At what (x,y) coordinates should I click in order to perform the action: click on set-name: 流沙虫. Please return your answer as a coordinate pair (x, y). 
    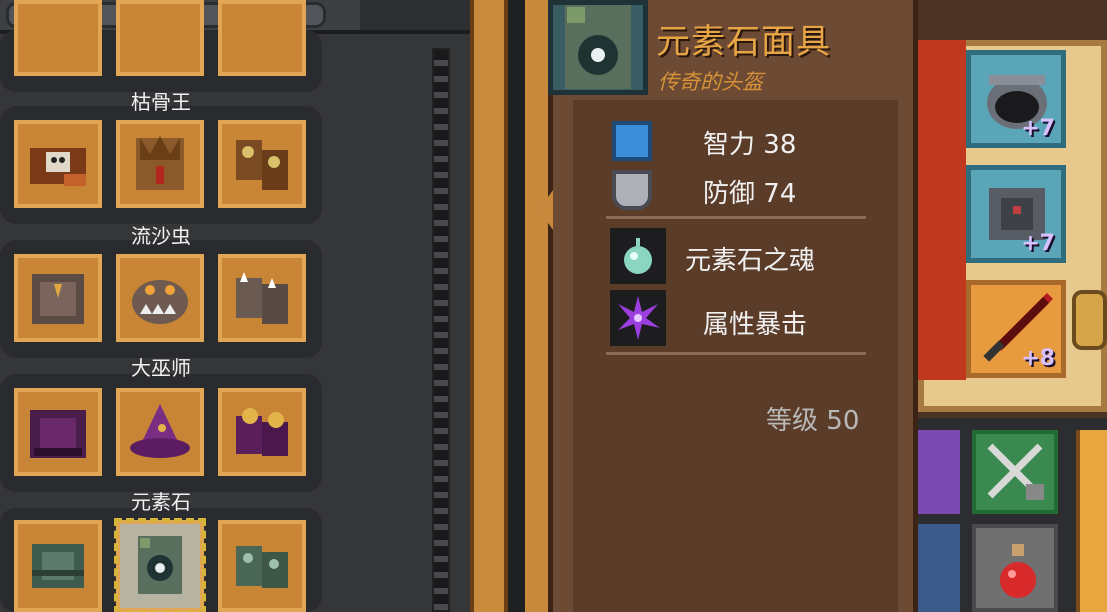
    Looking at the image, I should click on (161, 236).